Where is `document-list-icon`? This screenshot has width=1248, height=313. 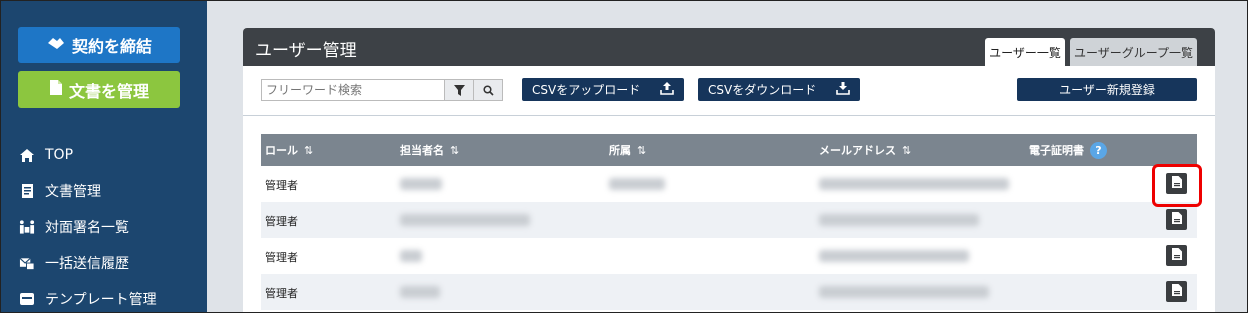
document-list-icon is located at coordinates (27, 191).